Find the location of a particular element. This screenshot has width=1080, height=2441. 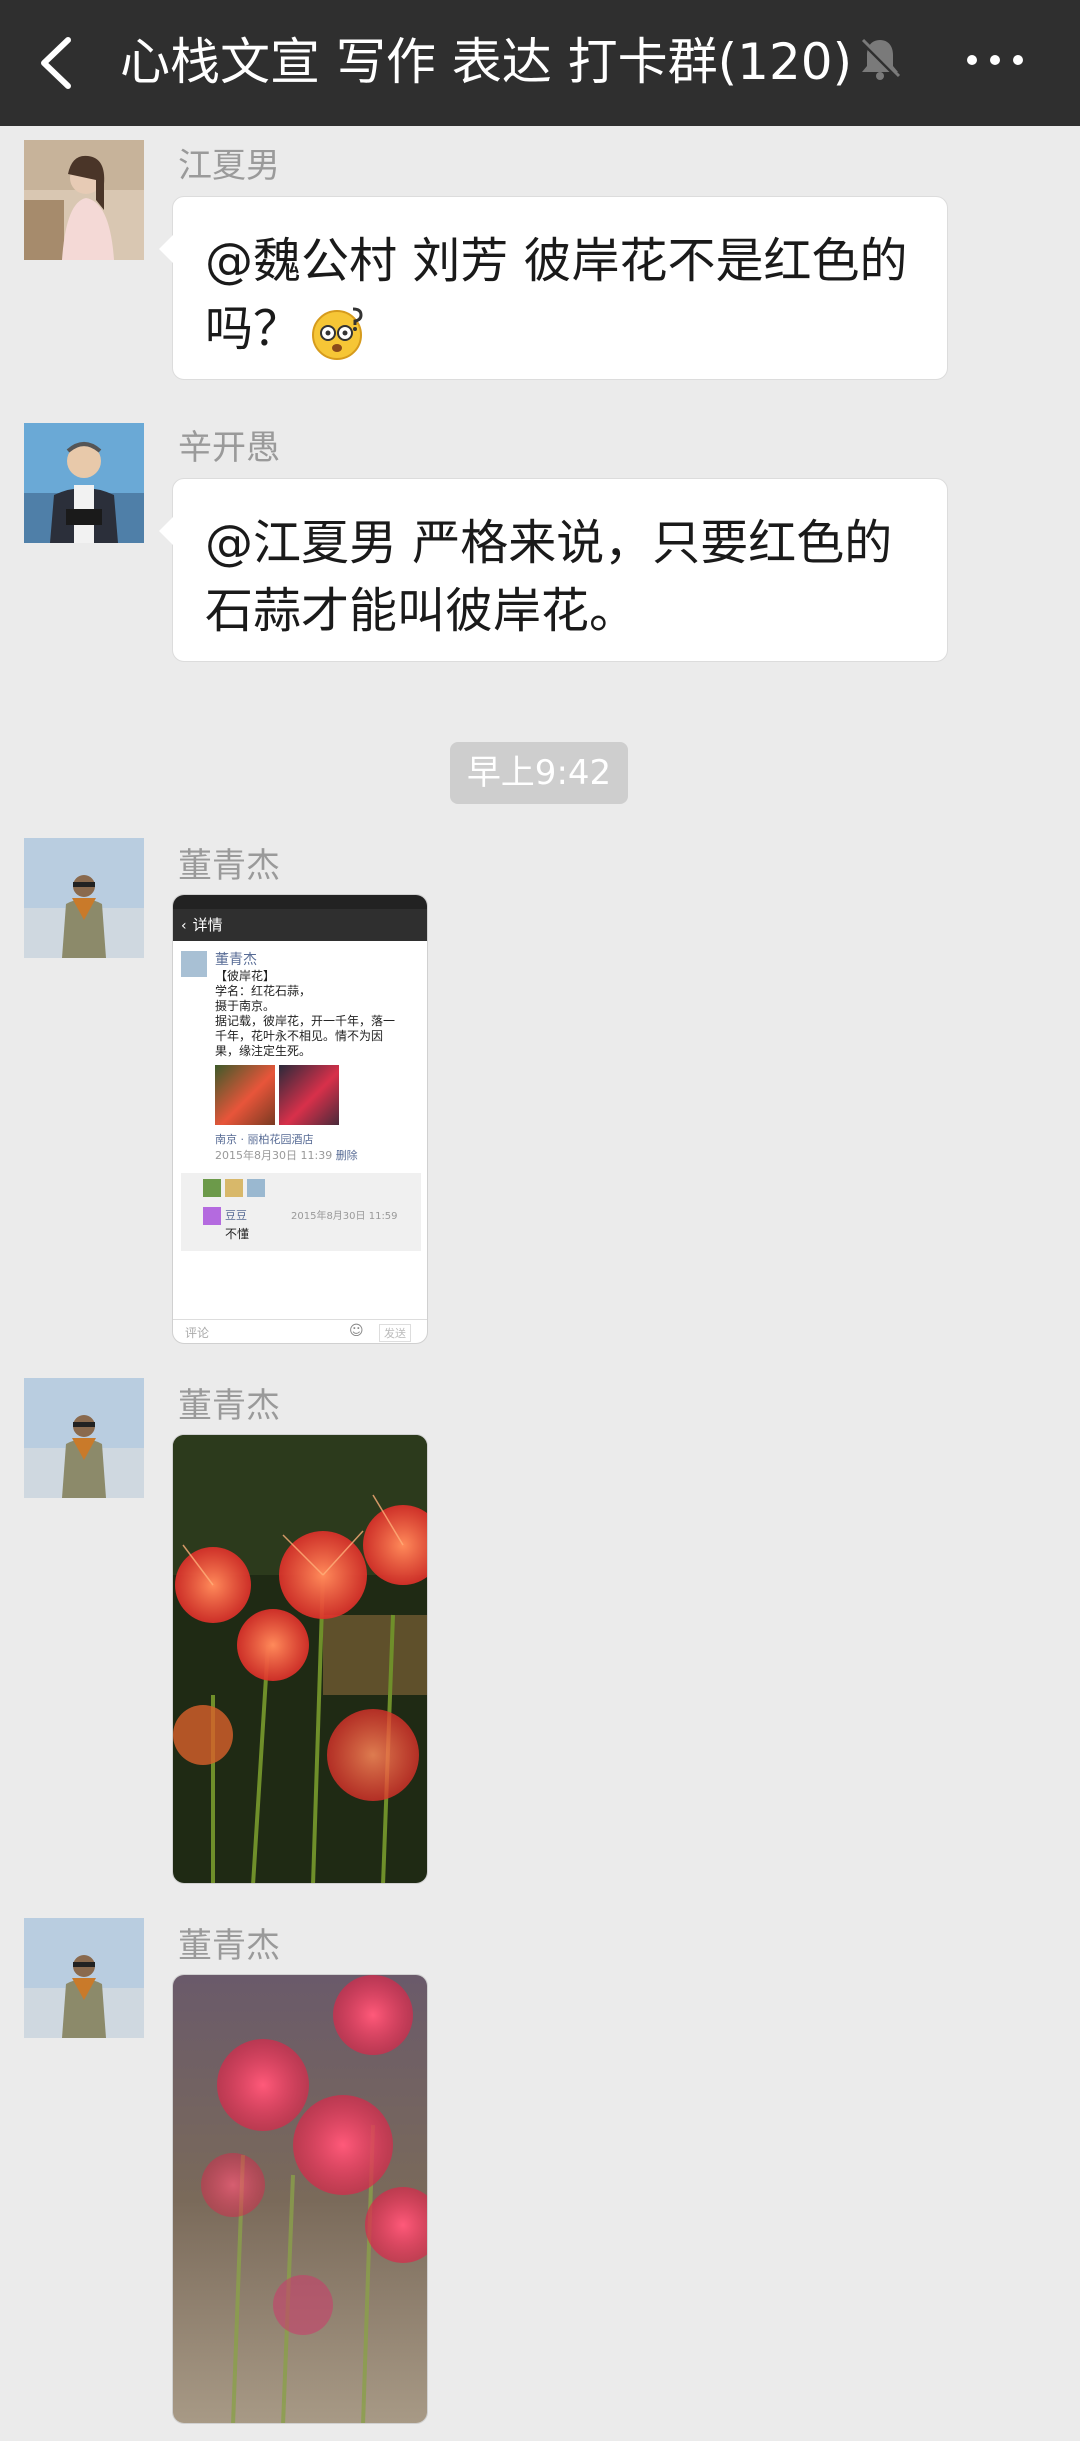

back-button is located at coordinates (60, 63).